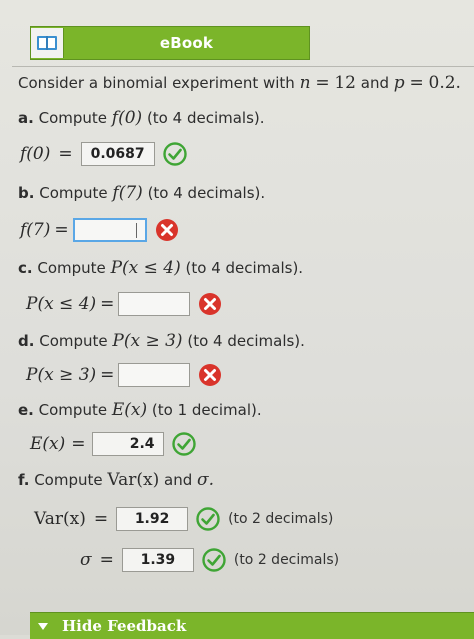 The image size is (474, 639). What do you see at coordinates (61, 304) in the screenshot?
I see `answer-label: P(x ≤ 4)` at bounding box center [61, 304].